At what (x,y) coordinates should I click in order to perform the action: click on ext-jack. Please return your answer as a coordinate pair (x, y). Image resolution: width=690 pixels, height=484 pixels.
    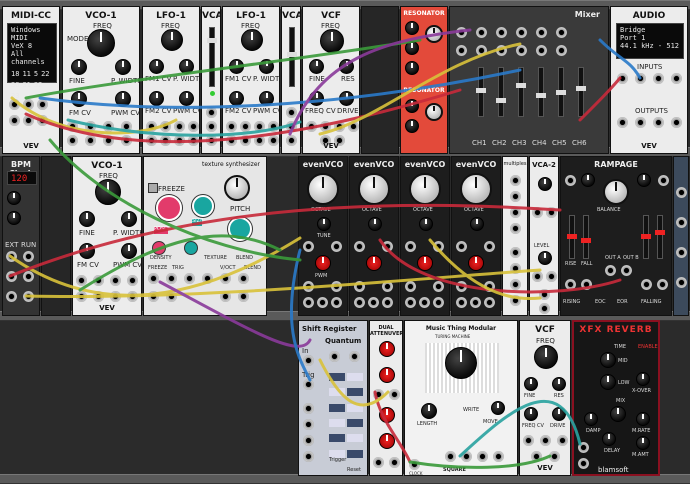
    Looking at the image, I should click on (11, 256).